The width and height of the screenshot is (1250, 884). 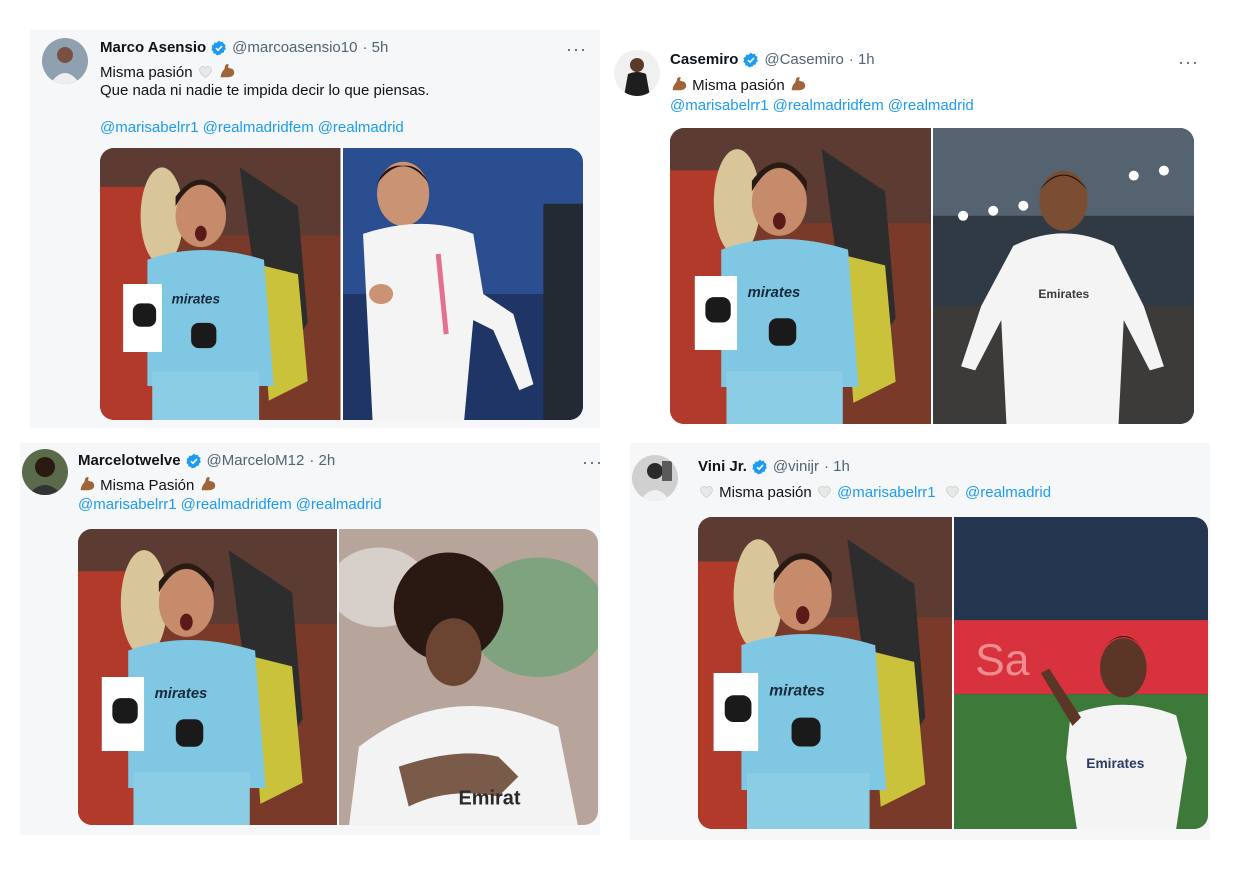 I want to click on author-handle: @MarceloM12, so click(x=256, y=460).